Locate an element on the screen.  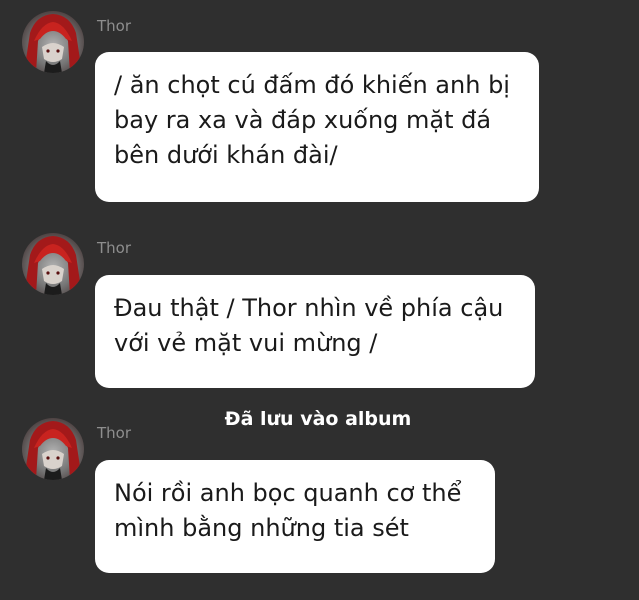
saved-to-album-toast: Đã lưu vào album is located at coordinates (318, 419).